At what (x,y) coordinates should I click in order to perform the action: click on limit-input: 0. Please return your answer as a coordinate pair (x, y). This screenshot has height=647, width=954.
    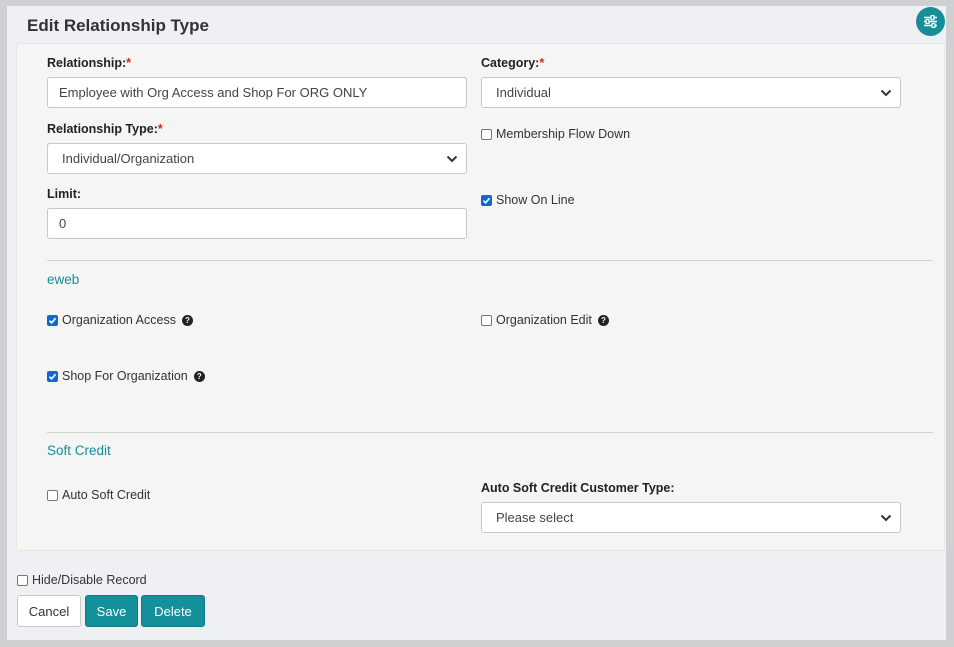
    Looking at the image, I should click on (257, 223).